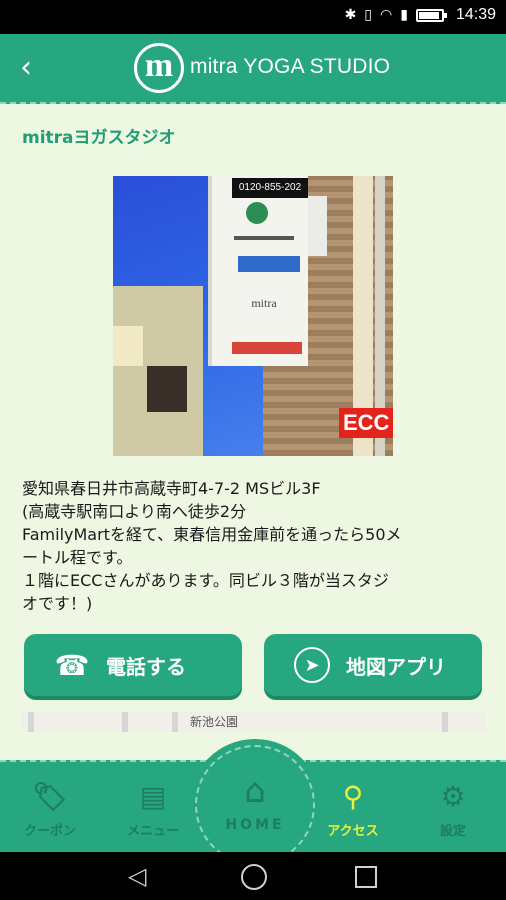 Image resolution: width=506 pixels, height=900 pixels. Describe the element at coordinates (214, 722) in the screenshot. I see `map-label-park: 新池公園` at that location.